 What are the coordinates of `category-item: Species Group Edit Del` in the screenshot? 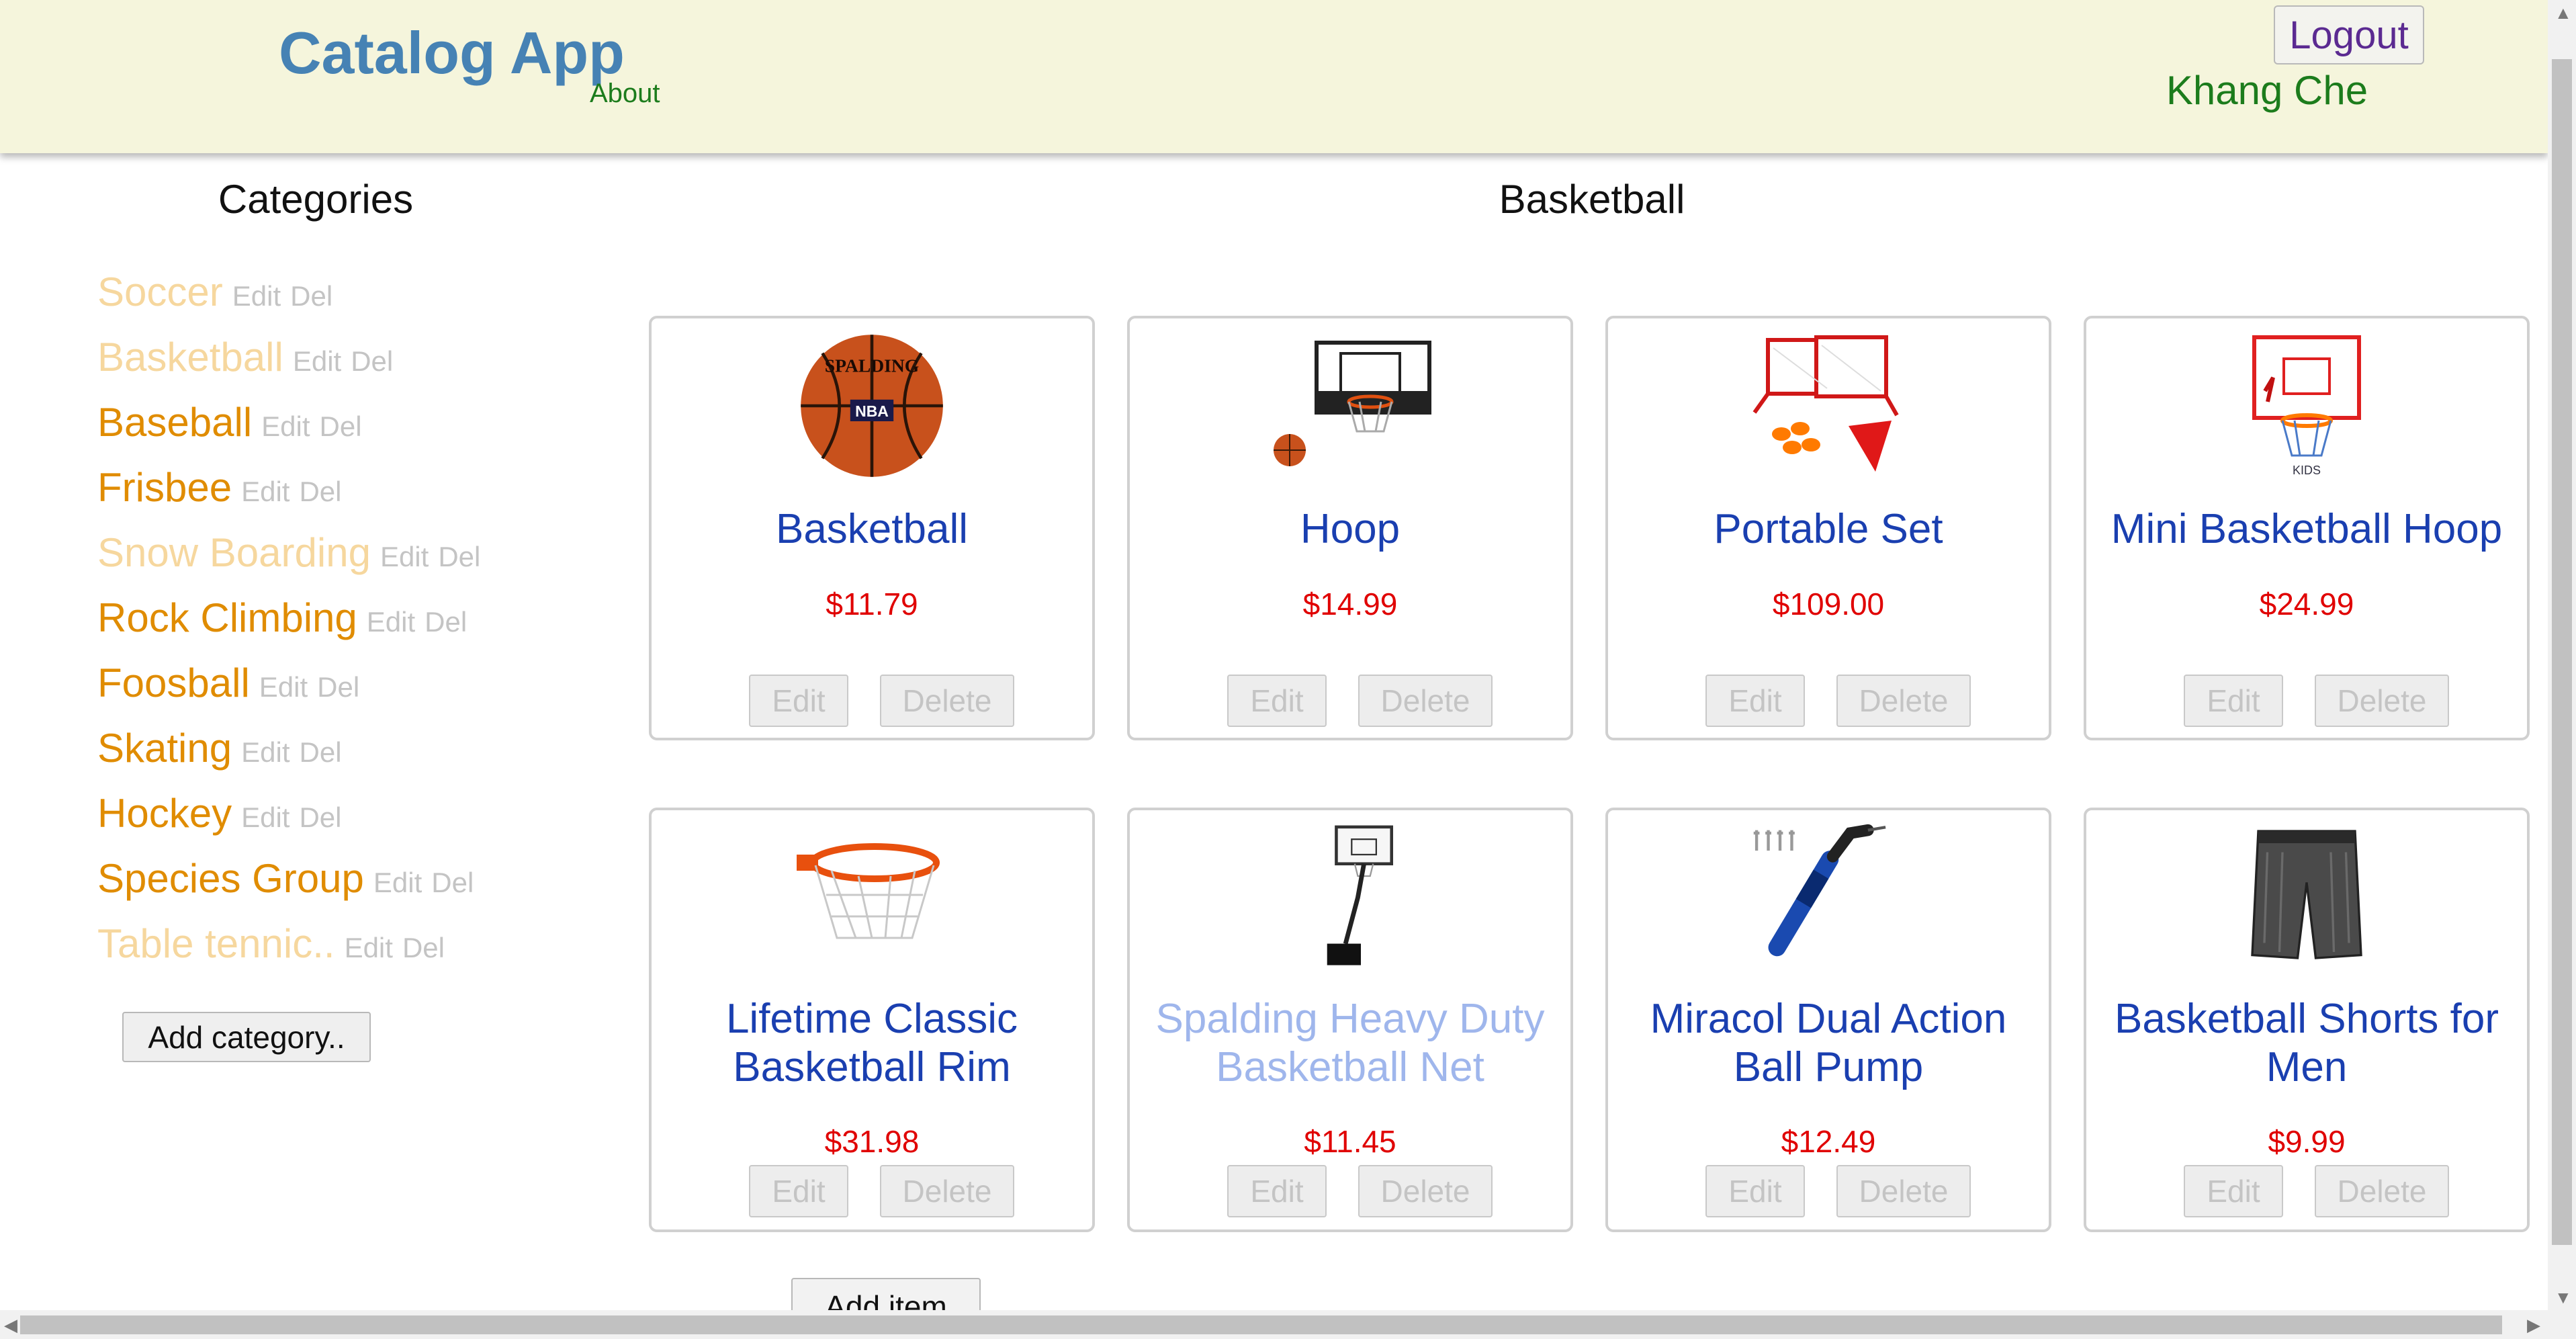 It's located at (289, 887).